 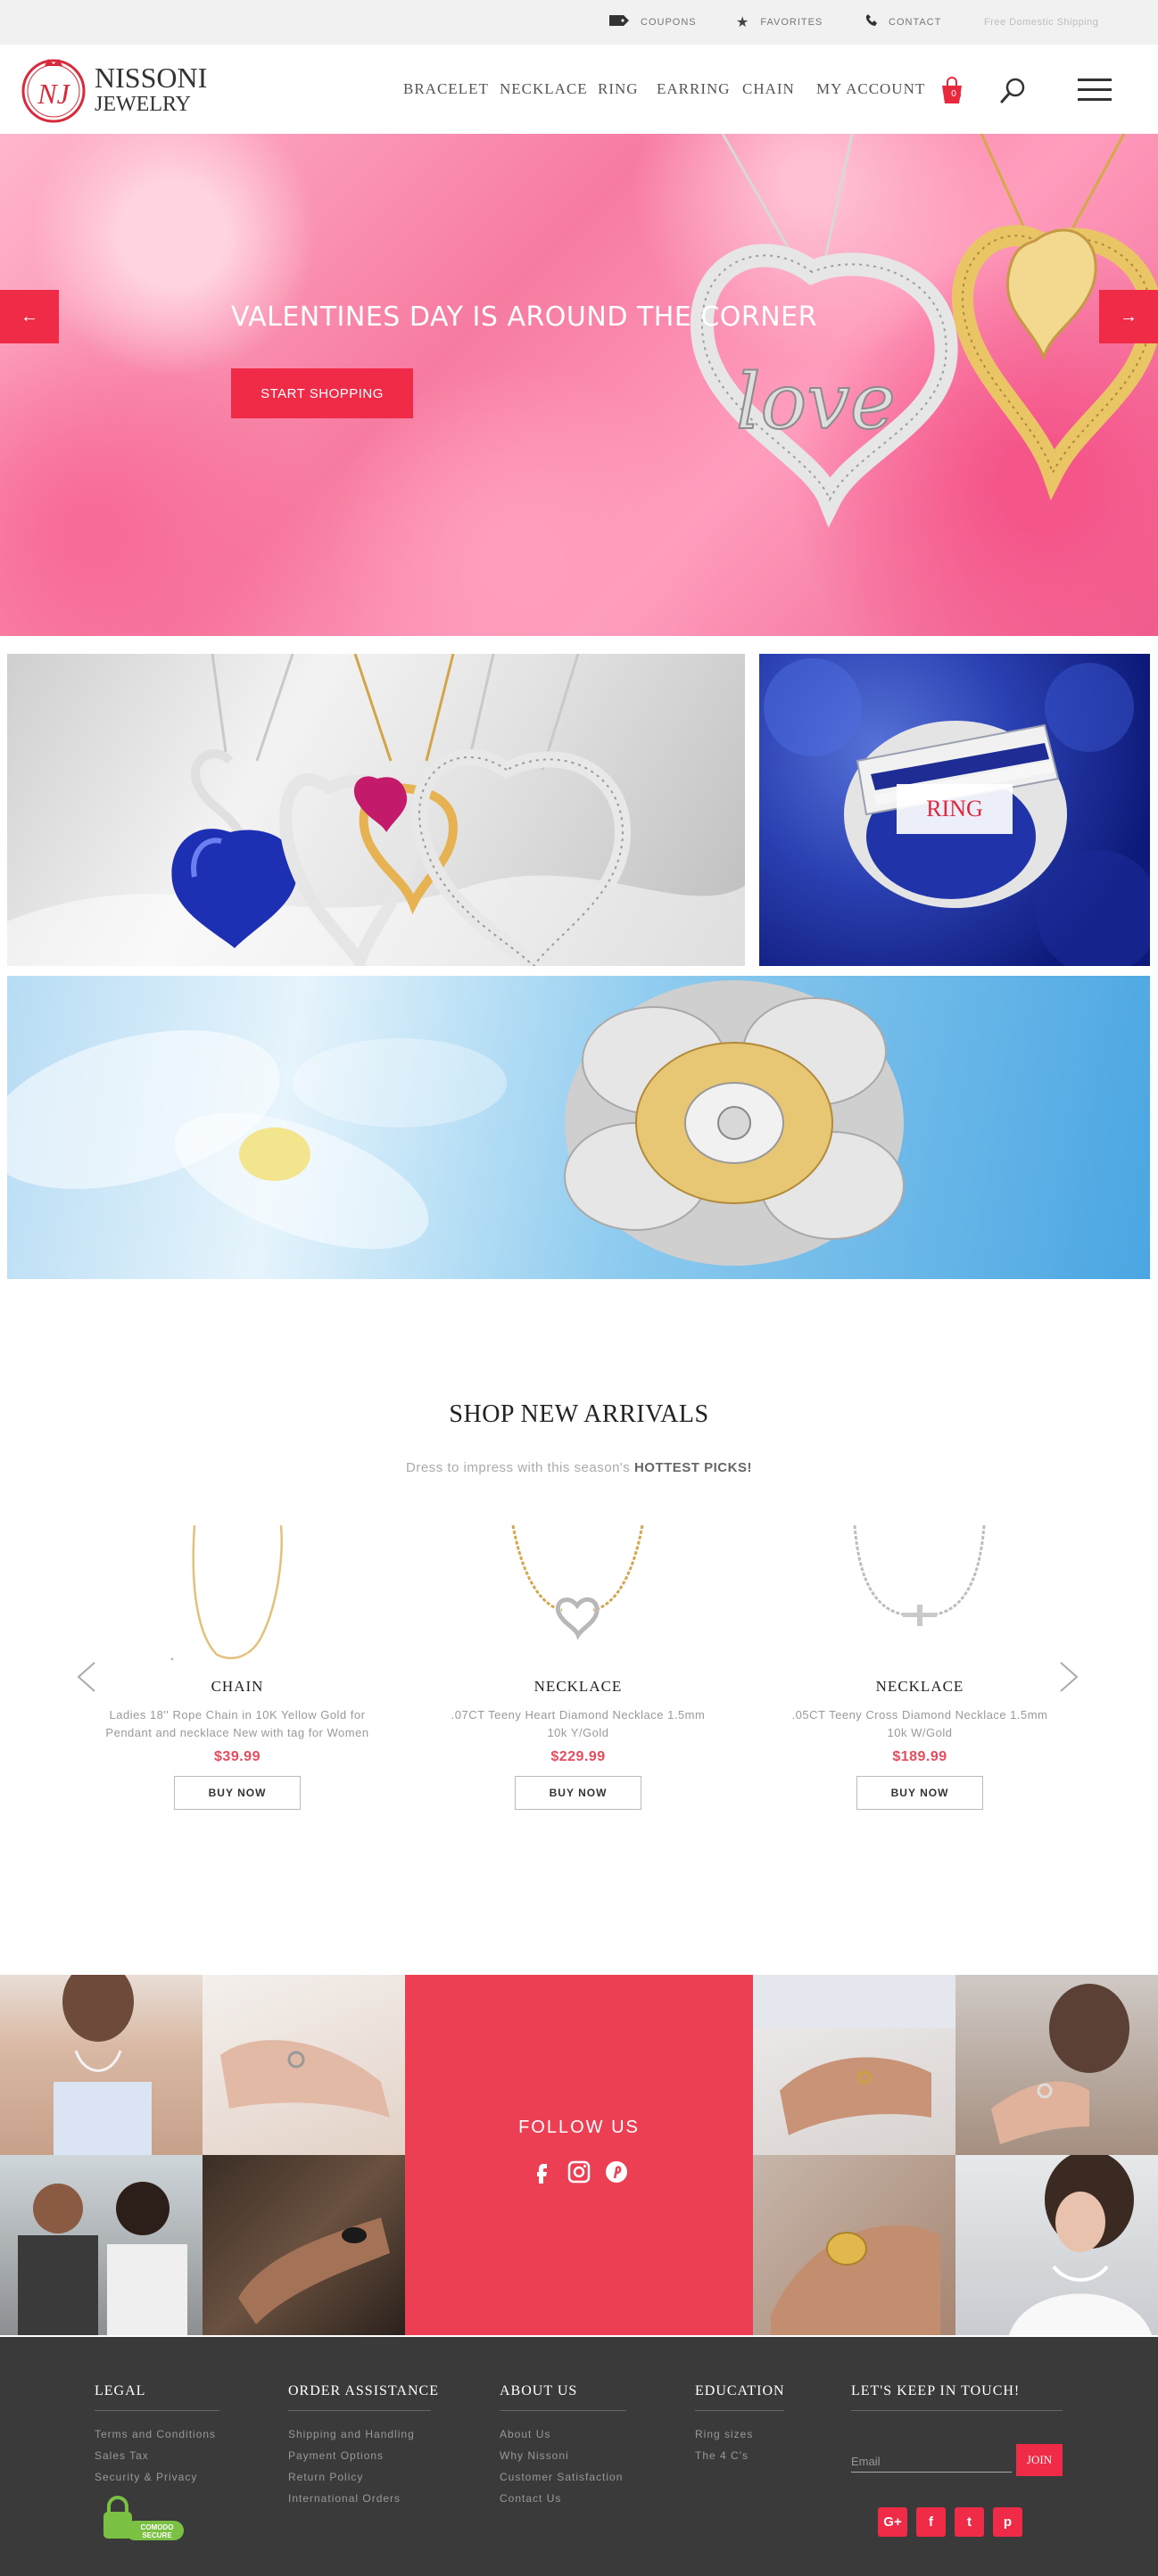 What do you see at coordinates (237, 1686) in the screenshot?
I see `product-category: CHAIN` at bounding box center [237, 1686].